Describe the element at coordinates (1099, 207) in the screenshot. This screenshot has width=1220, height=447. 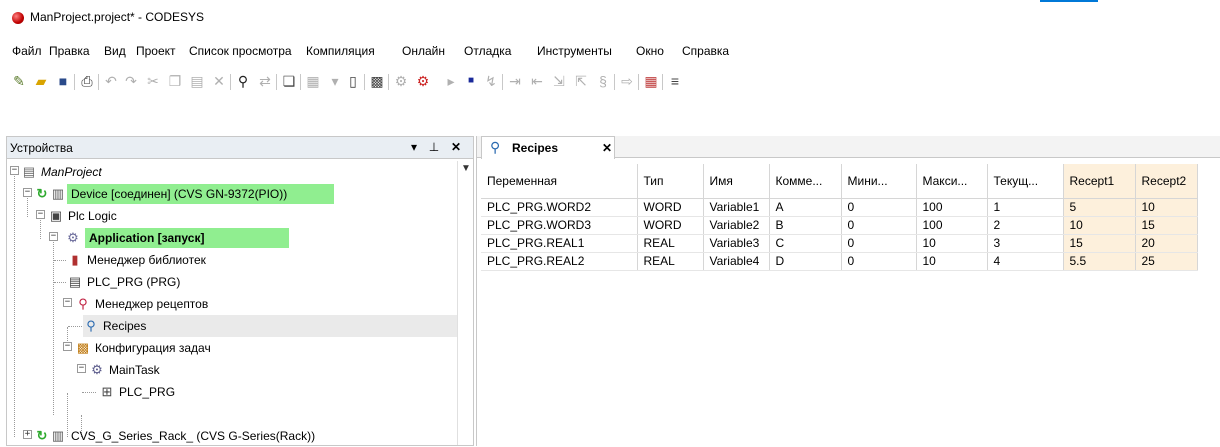
I see `cell-recept1: 5` at that location.